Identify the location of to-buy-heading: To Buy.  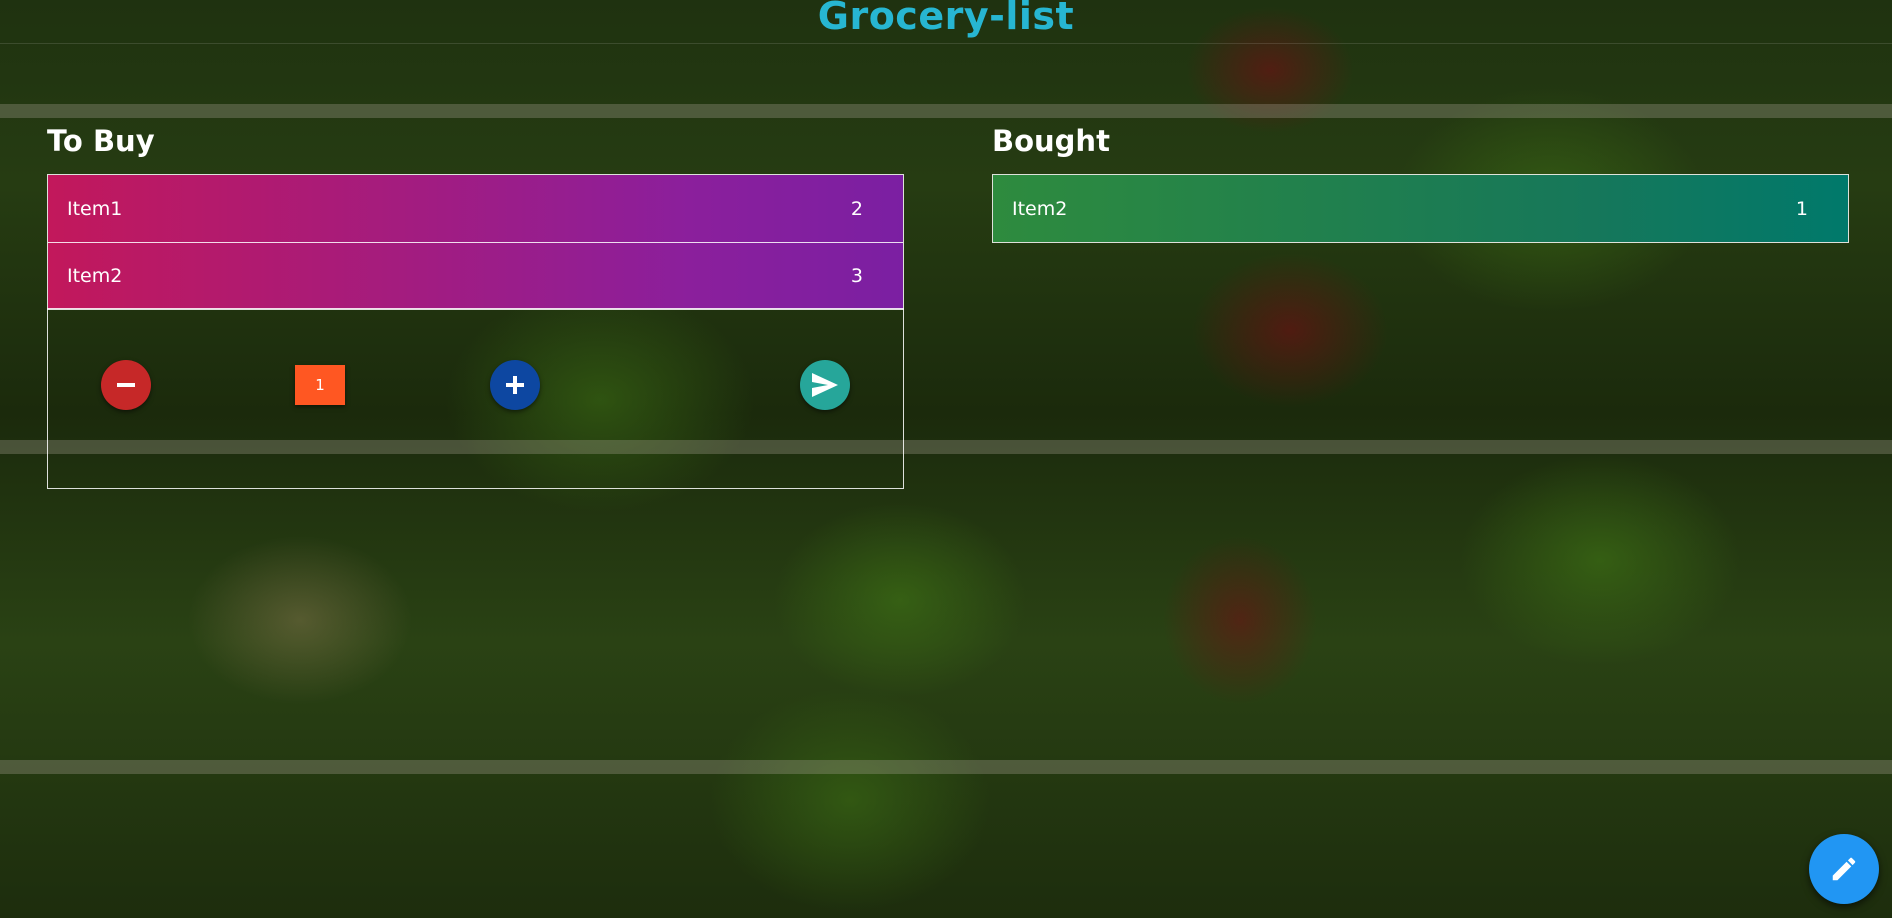
(101, 141).